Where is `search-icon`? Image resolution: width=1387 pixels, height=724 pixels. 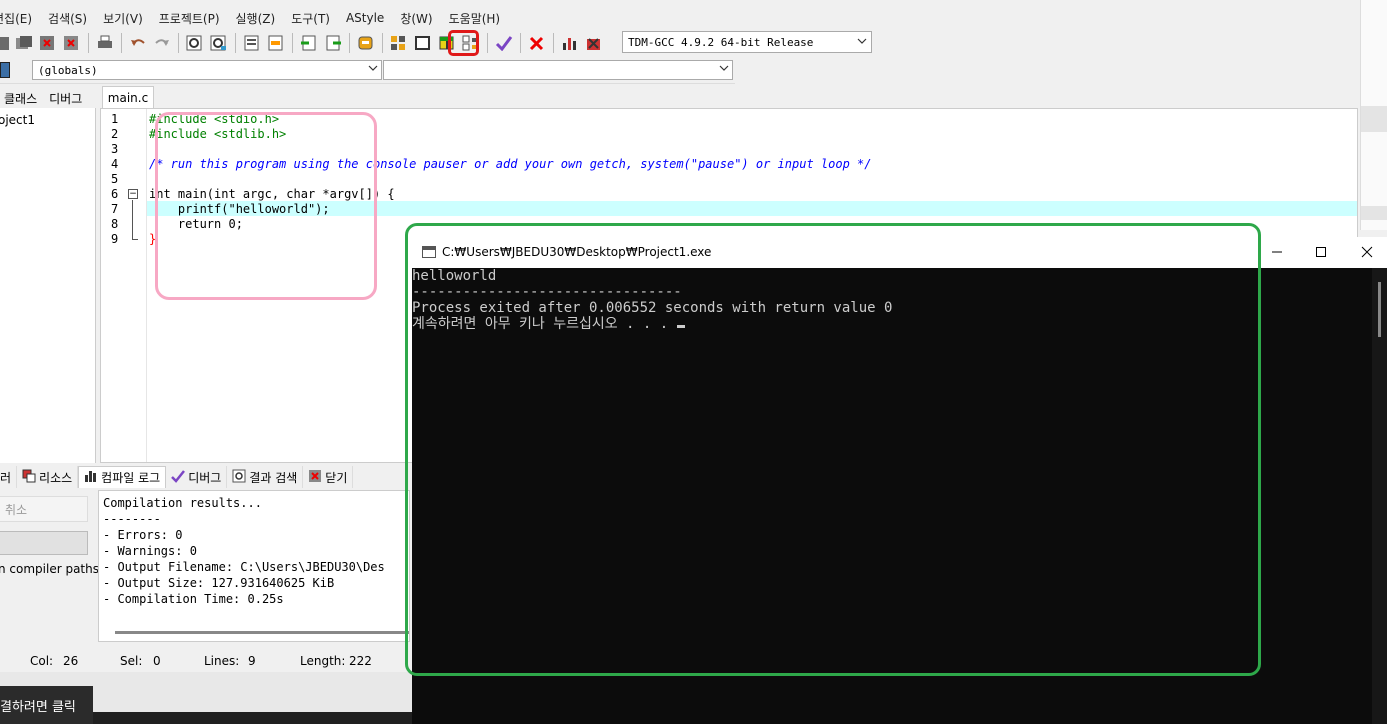 search-icon is located at coordinates (239, 477).